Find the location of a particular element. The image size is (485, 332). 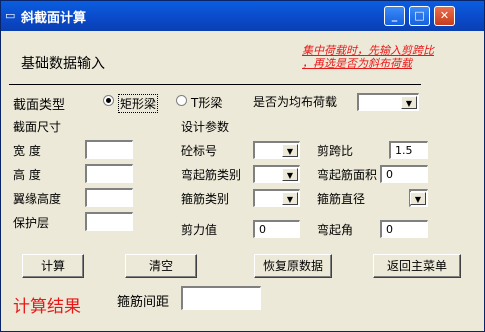

width-input is located at coordinates (109, 149).